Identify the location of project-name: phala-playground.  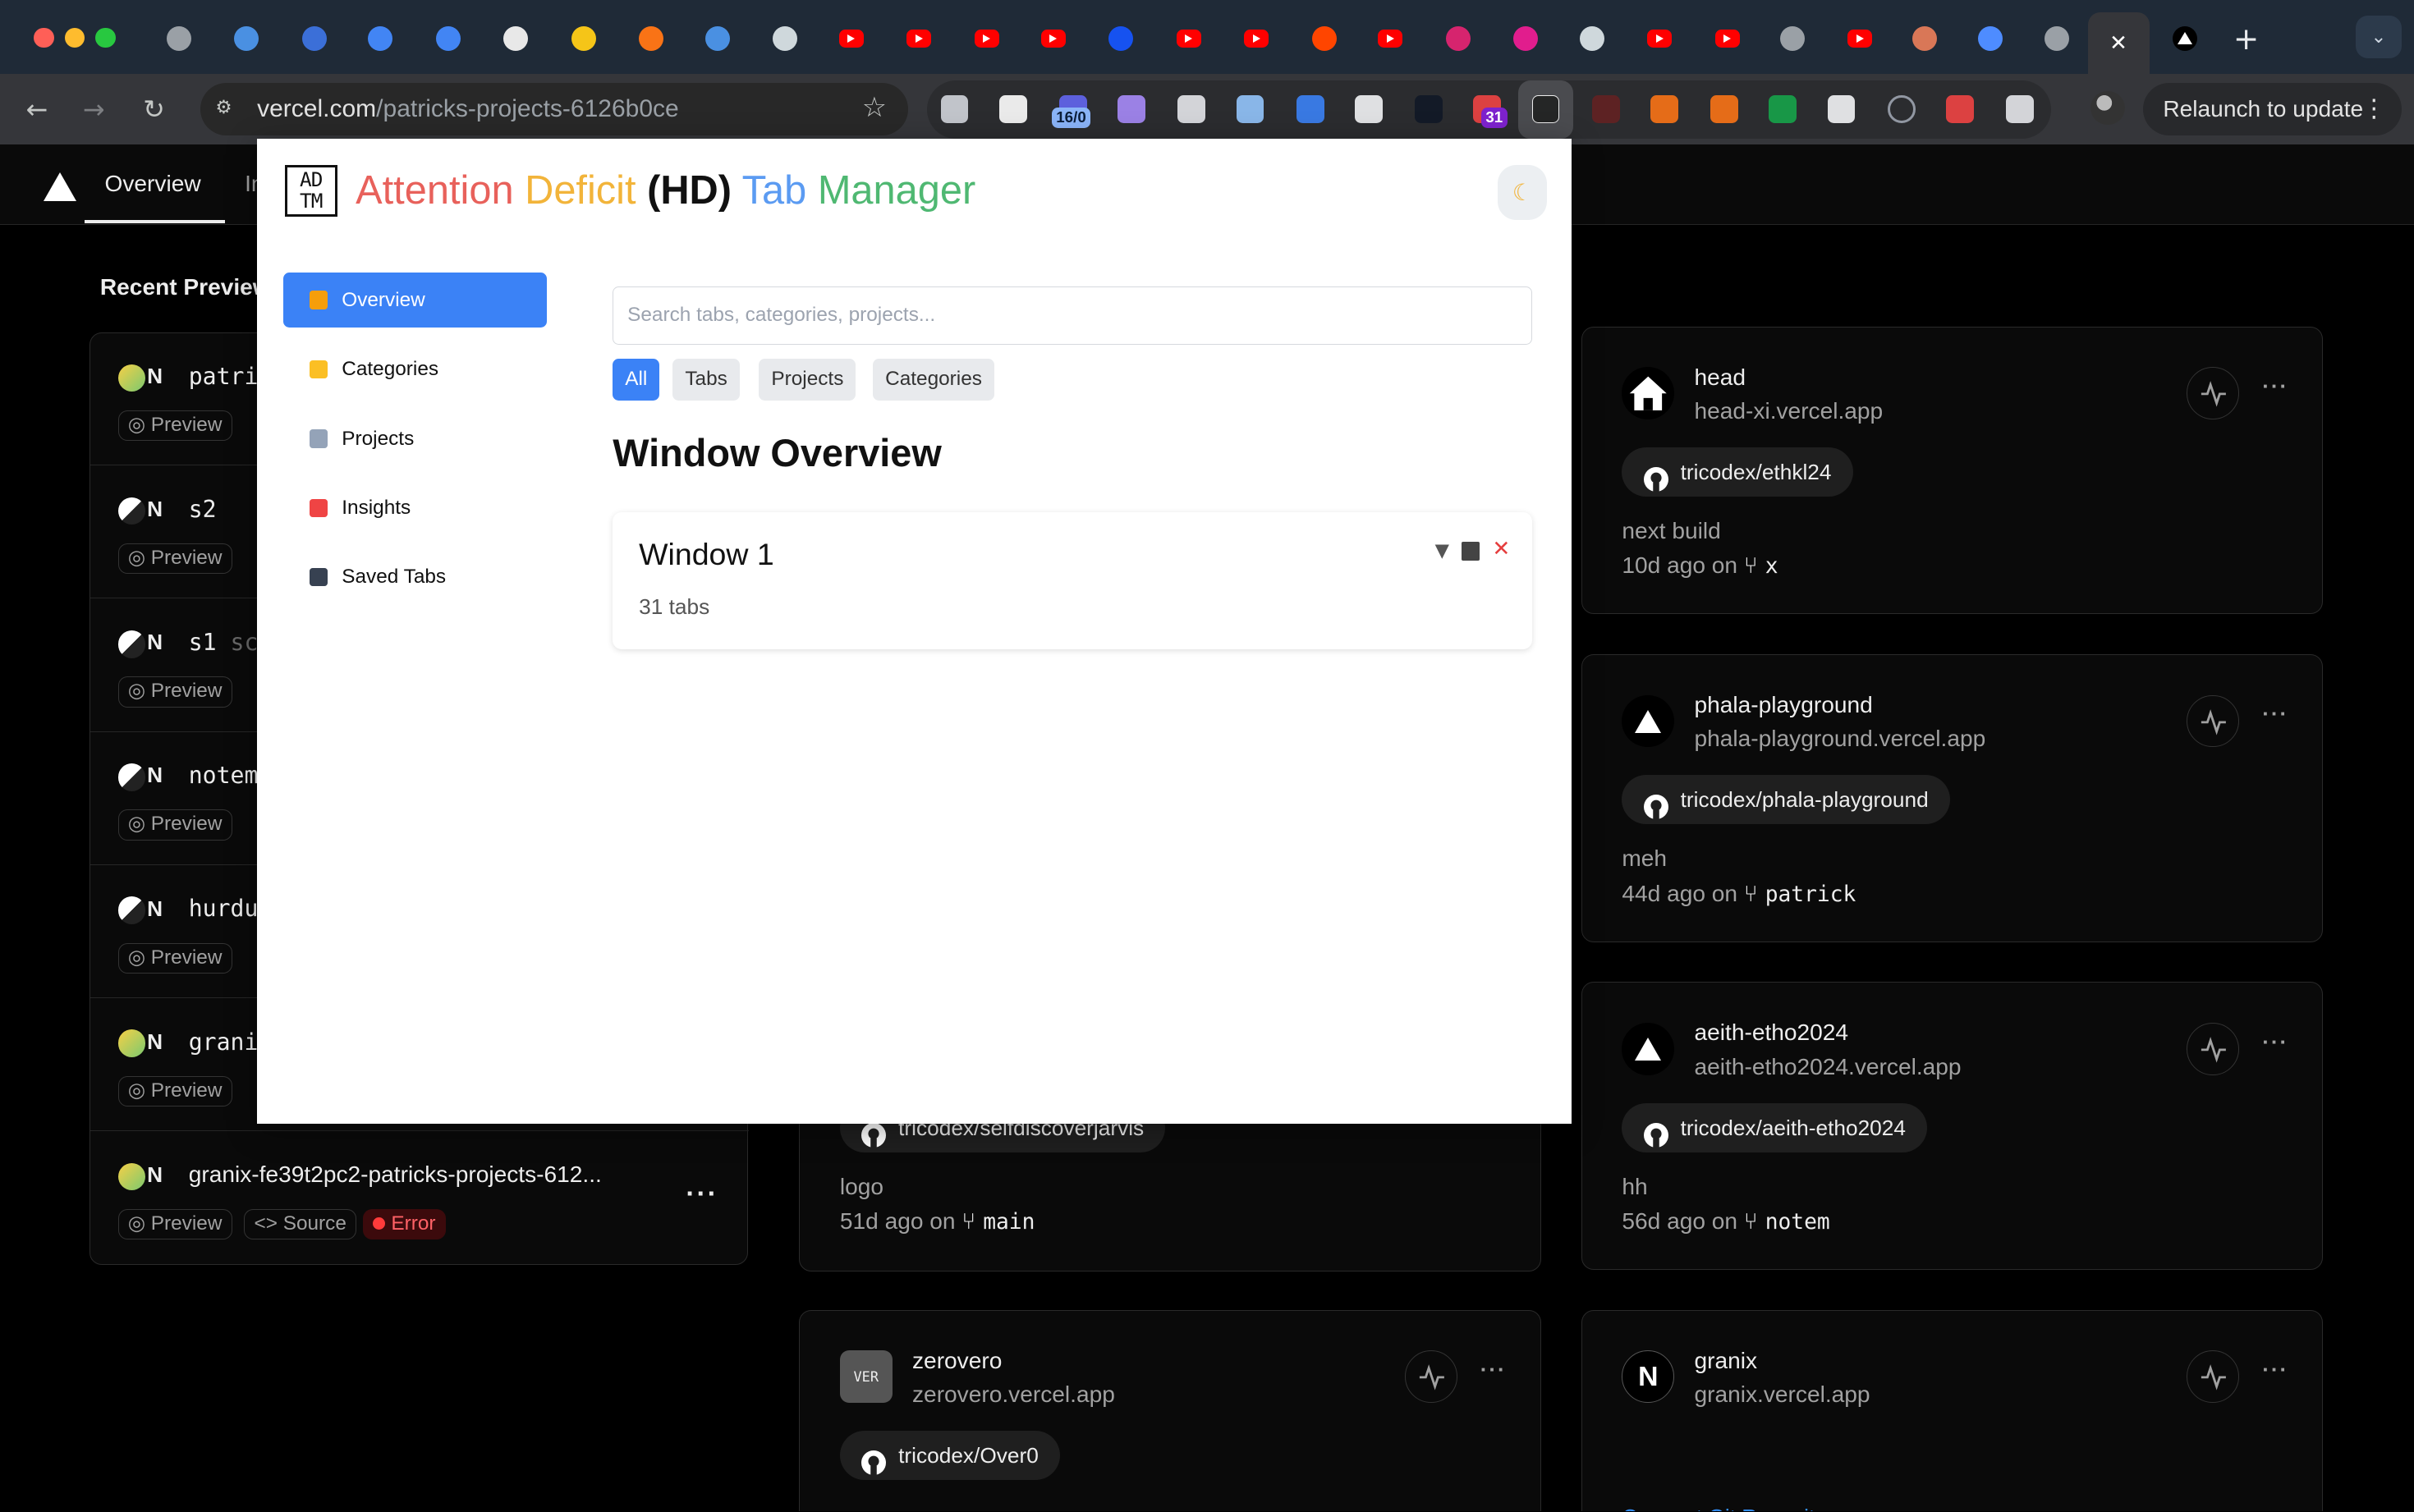
(1784, 705).